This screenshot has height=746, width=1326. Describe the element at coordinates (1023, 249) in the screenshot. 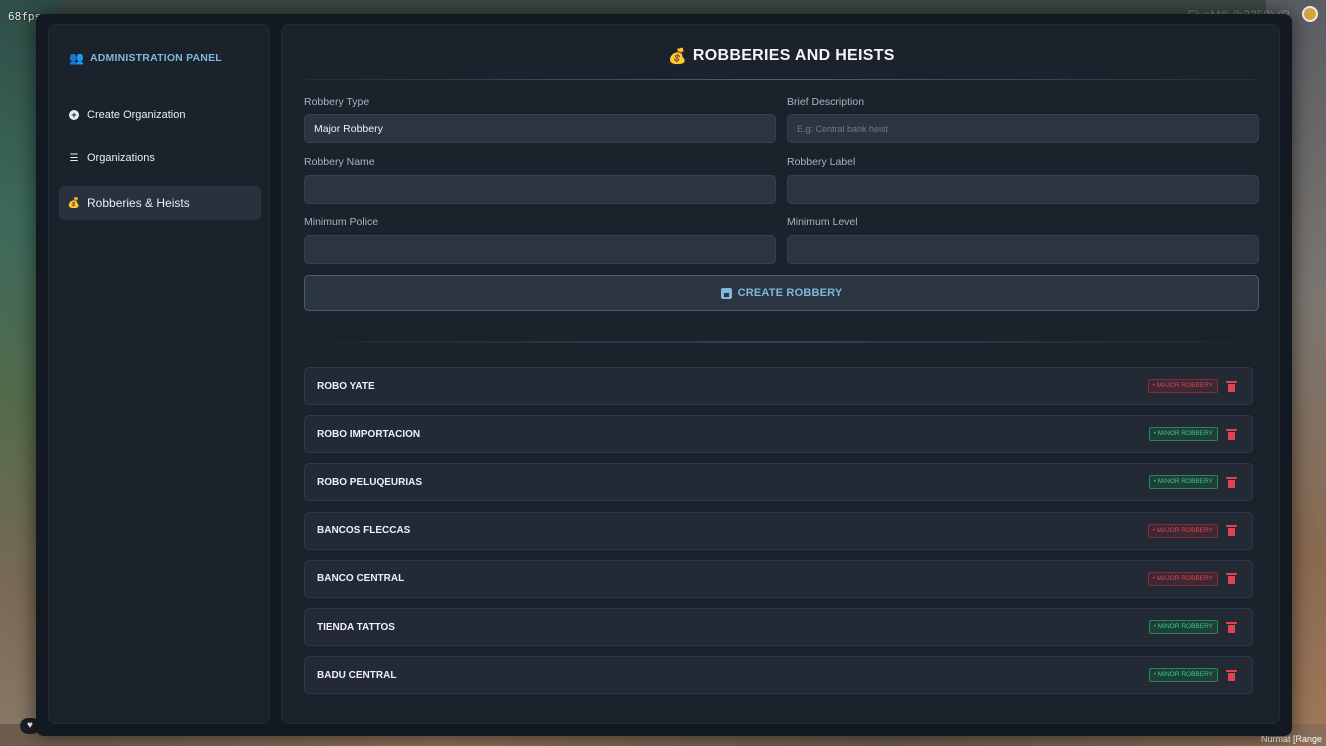

I see `minimum-level-input` at that location.